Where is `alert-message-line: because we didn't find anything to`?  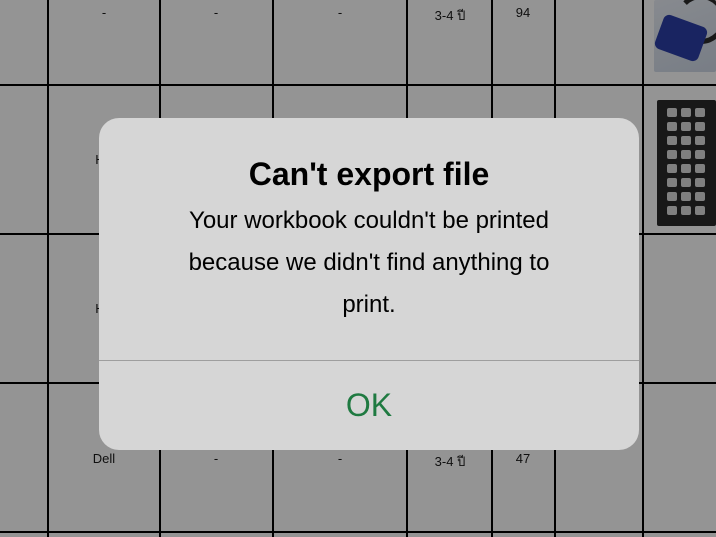
alert-message-line: because we didn't find anything to is located at coordinates (369, 262).